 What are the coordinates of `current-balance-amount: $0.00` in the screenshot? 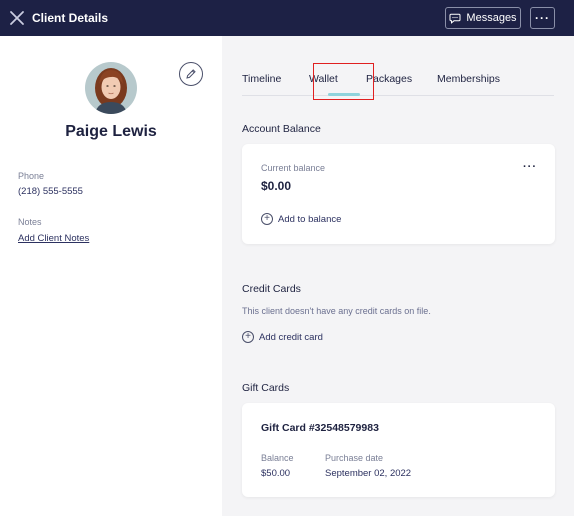 It's located at (276, 186).